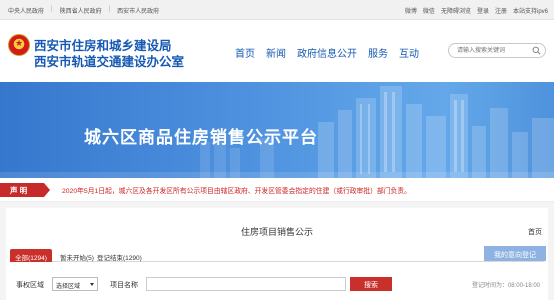 This screenshot has height=300, width=554. Describe the element at coordinates (530, 12) in the screenshot. I see `ipv6-note: 本站支持ipv6` at that location.